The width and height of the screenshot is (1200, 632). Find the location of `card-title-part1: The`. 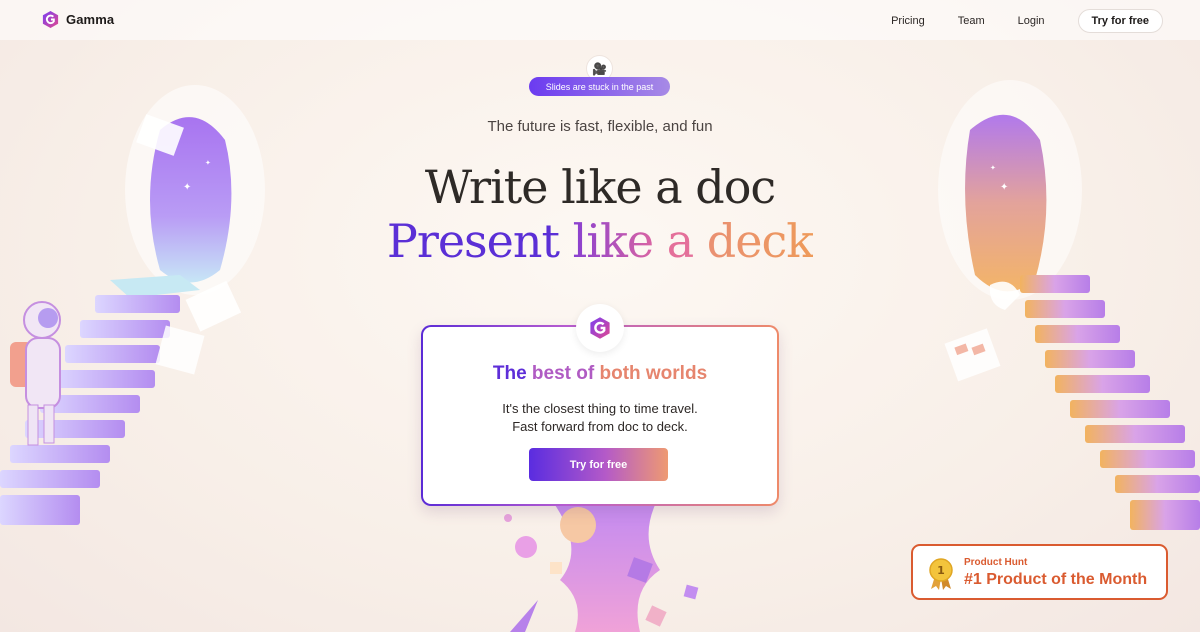

card-title-part1: The is located at coordinates (512, 373).